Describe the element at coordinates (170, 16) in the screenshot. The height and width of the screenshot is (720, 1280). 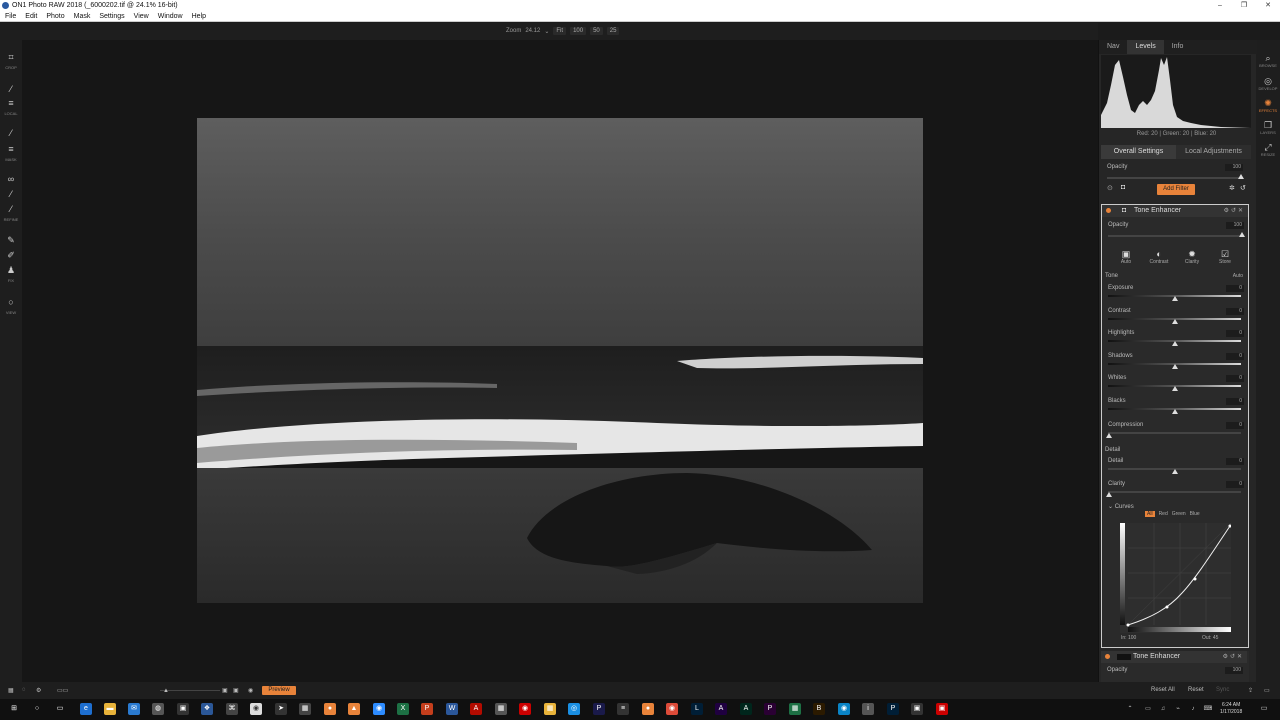
I see `menu-window: Window` at that location.